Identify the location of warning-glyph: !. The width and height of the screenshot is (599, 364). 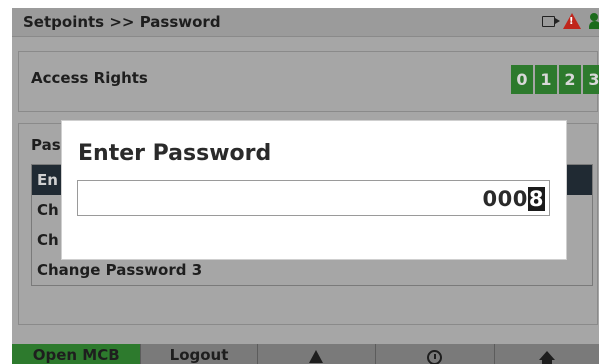
(571, 21).